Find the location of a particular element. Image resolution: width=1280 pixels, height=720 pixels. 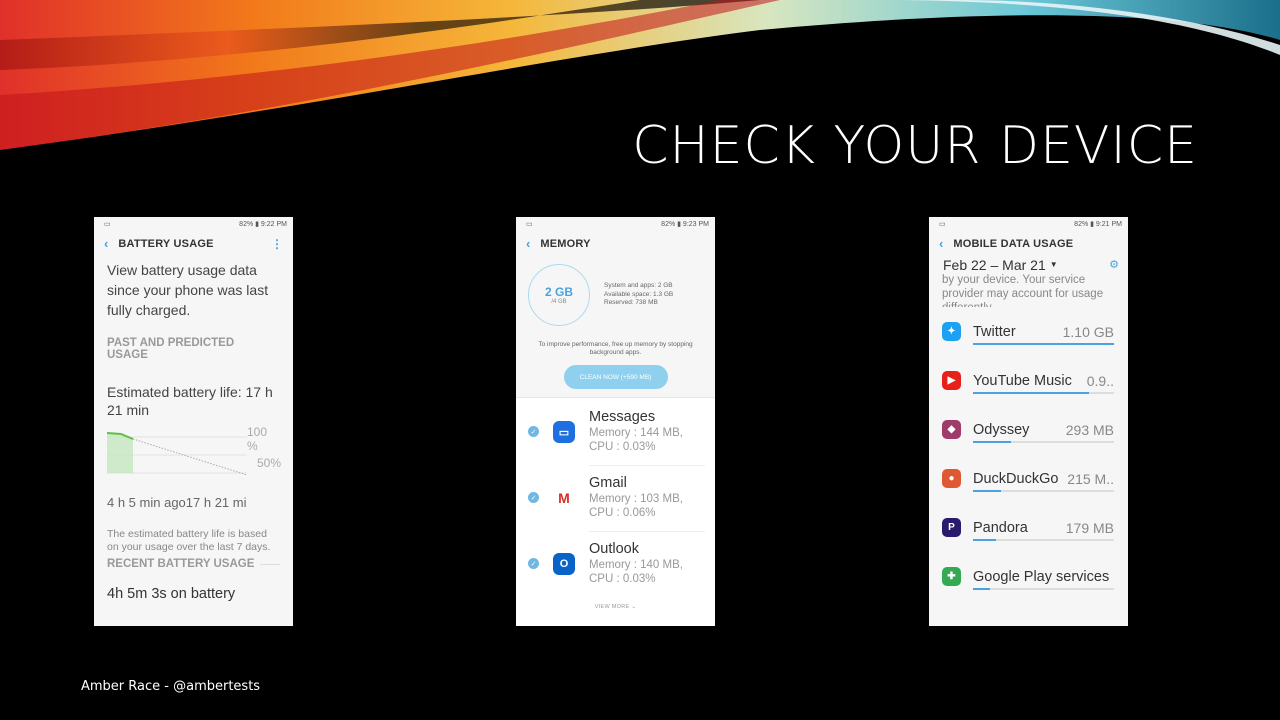

status-bar: ▭ 82% ▮ 9:23 PM is located at coordinates (615, 224).